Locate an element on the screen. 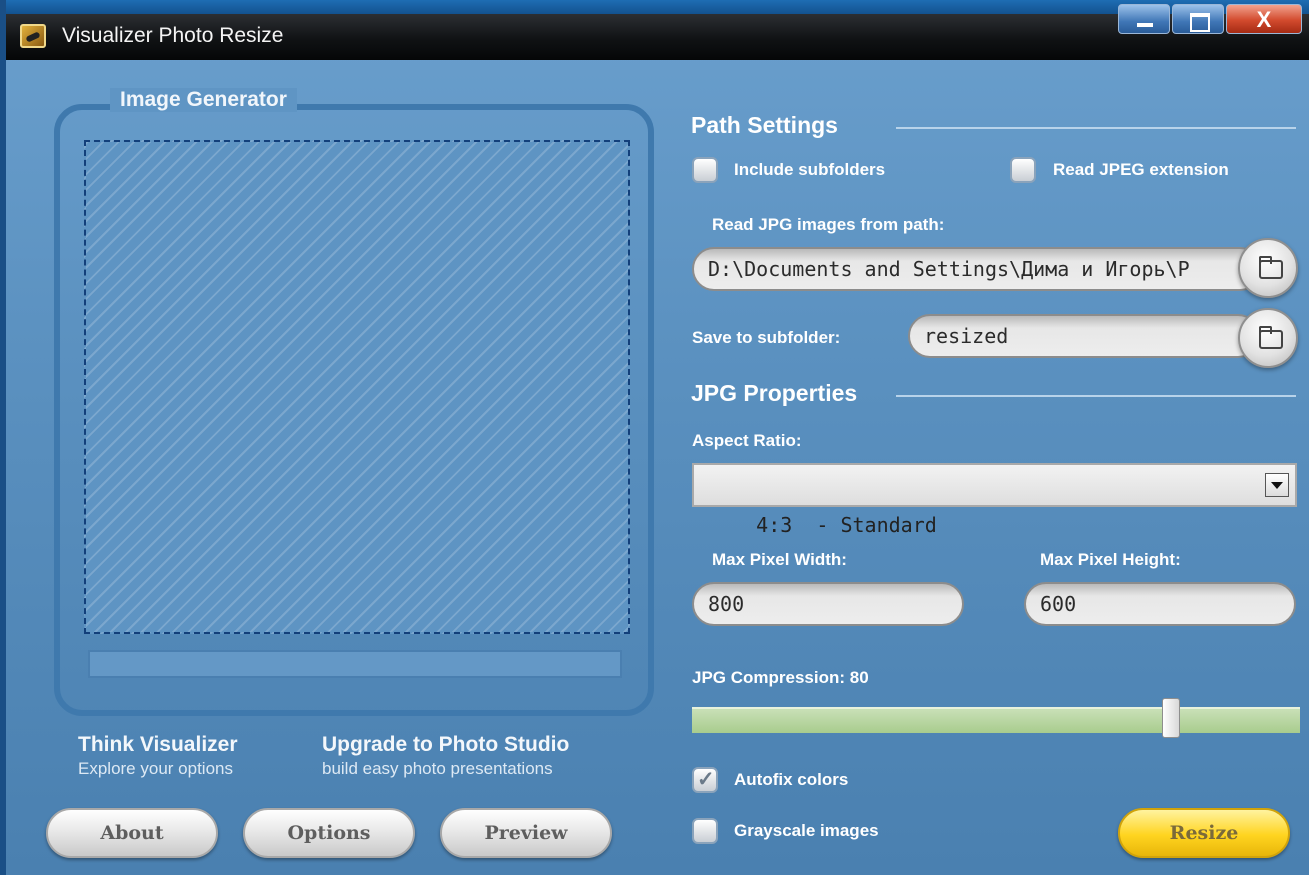 The image size is (1309, 875). maximize-button is located at coordinates (1198, 19).